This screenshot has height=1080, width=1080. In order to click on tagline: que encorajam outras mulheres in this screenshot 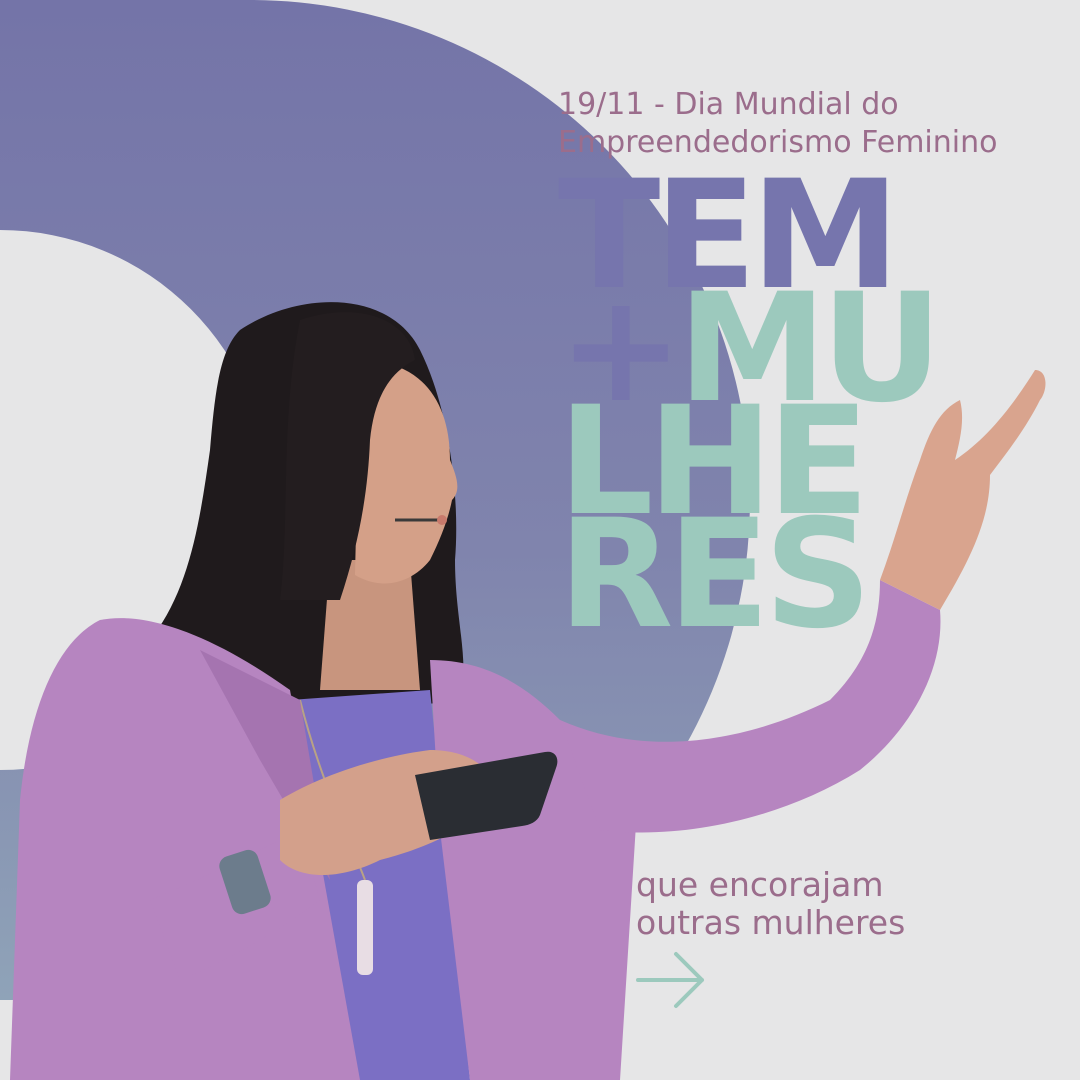, I will do `click(770, 904)`.